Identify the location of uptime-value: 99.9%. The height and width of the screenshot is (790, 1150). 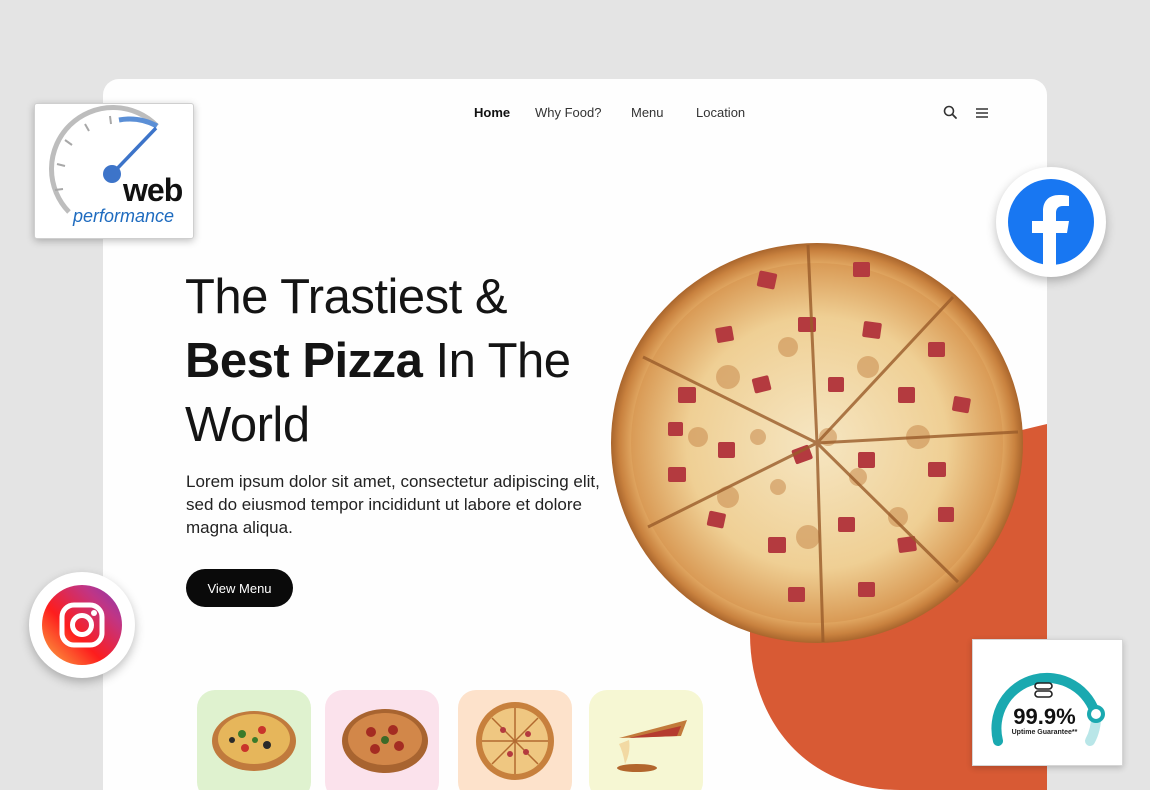
(1044, 716).